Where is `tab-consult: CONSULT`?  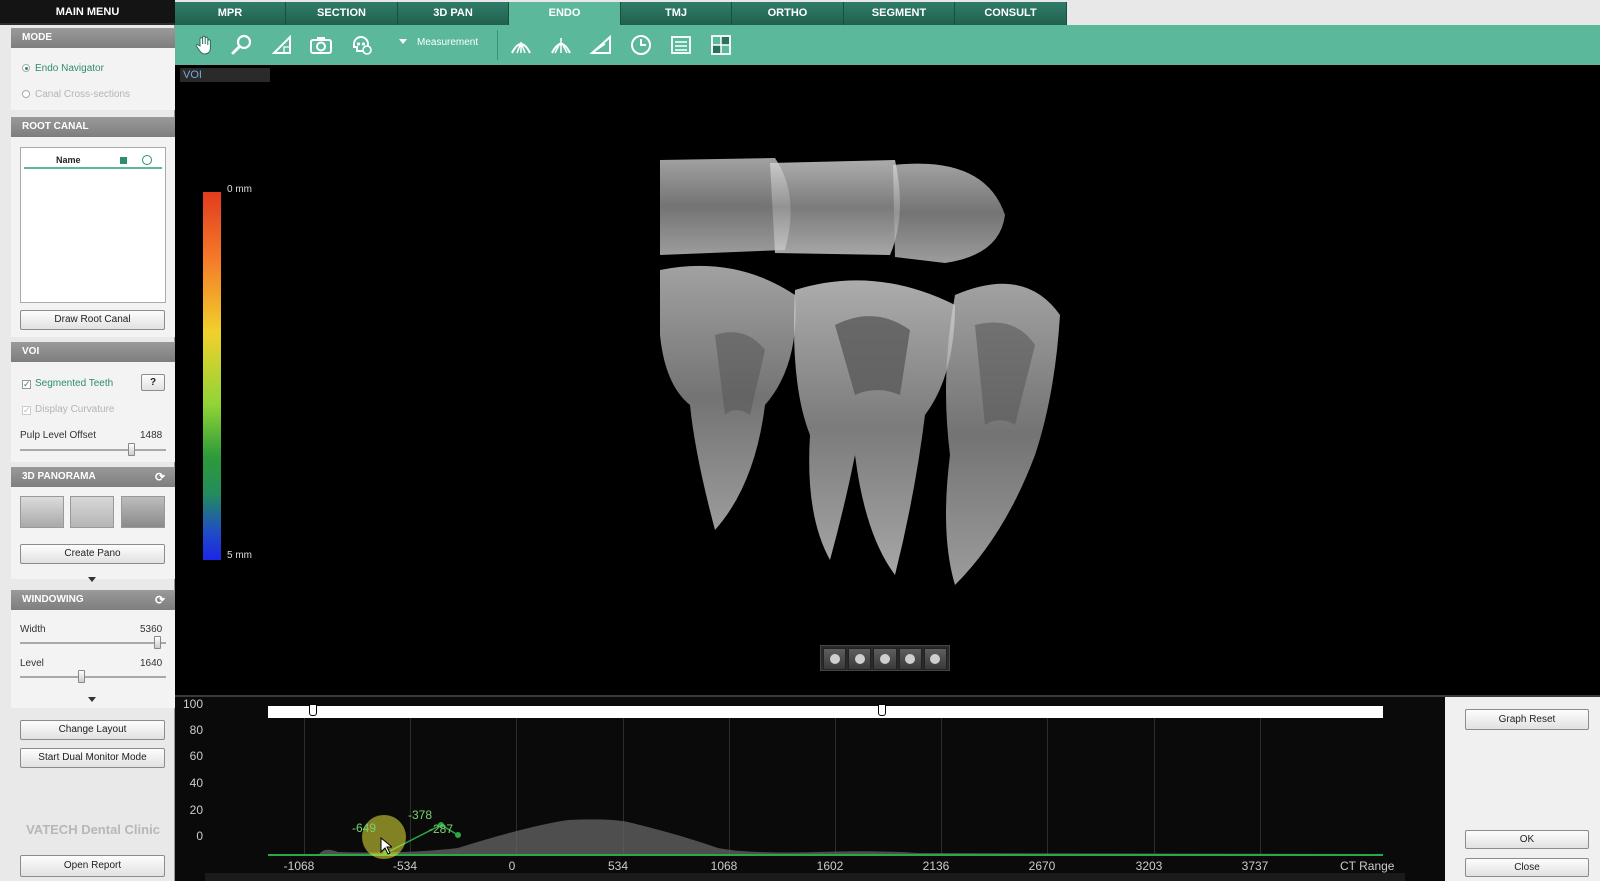 tab-consult: CONSULT is located at coordinates (1011, 13).